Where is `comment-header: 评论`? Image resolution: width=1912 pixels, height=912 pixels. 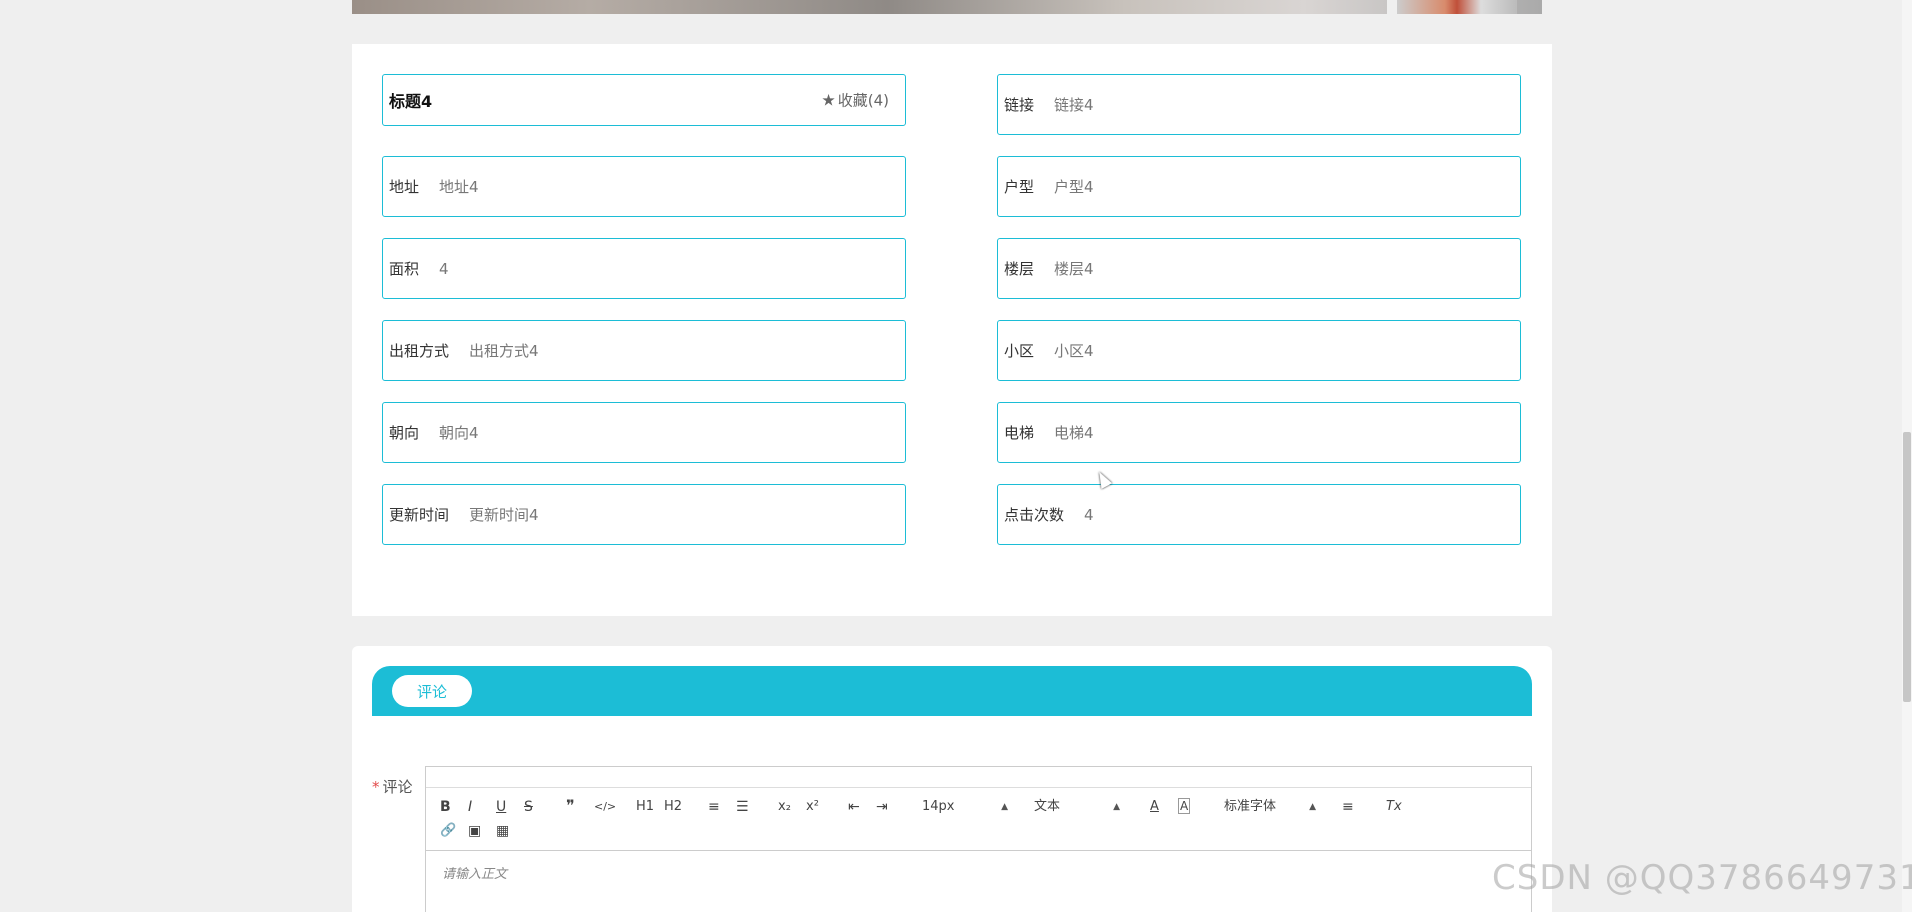 comment-header: 评论 is located at coordinates (952, 691).